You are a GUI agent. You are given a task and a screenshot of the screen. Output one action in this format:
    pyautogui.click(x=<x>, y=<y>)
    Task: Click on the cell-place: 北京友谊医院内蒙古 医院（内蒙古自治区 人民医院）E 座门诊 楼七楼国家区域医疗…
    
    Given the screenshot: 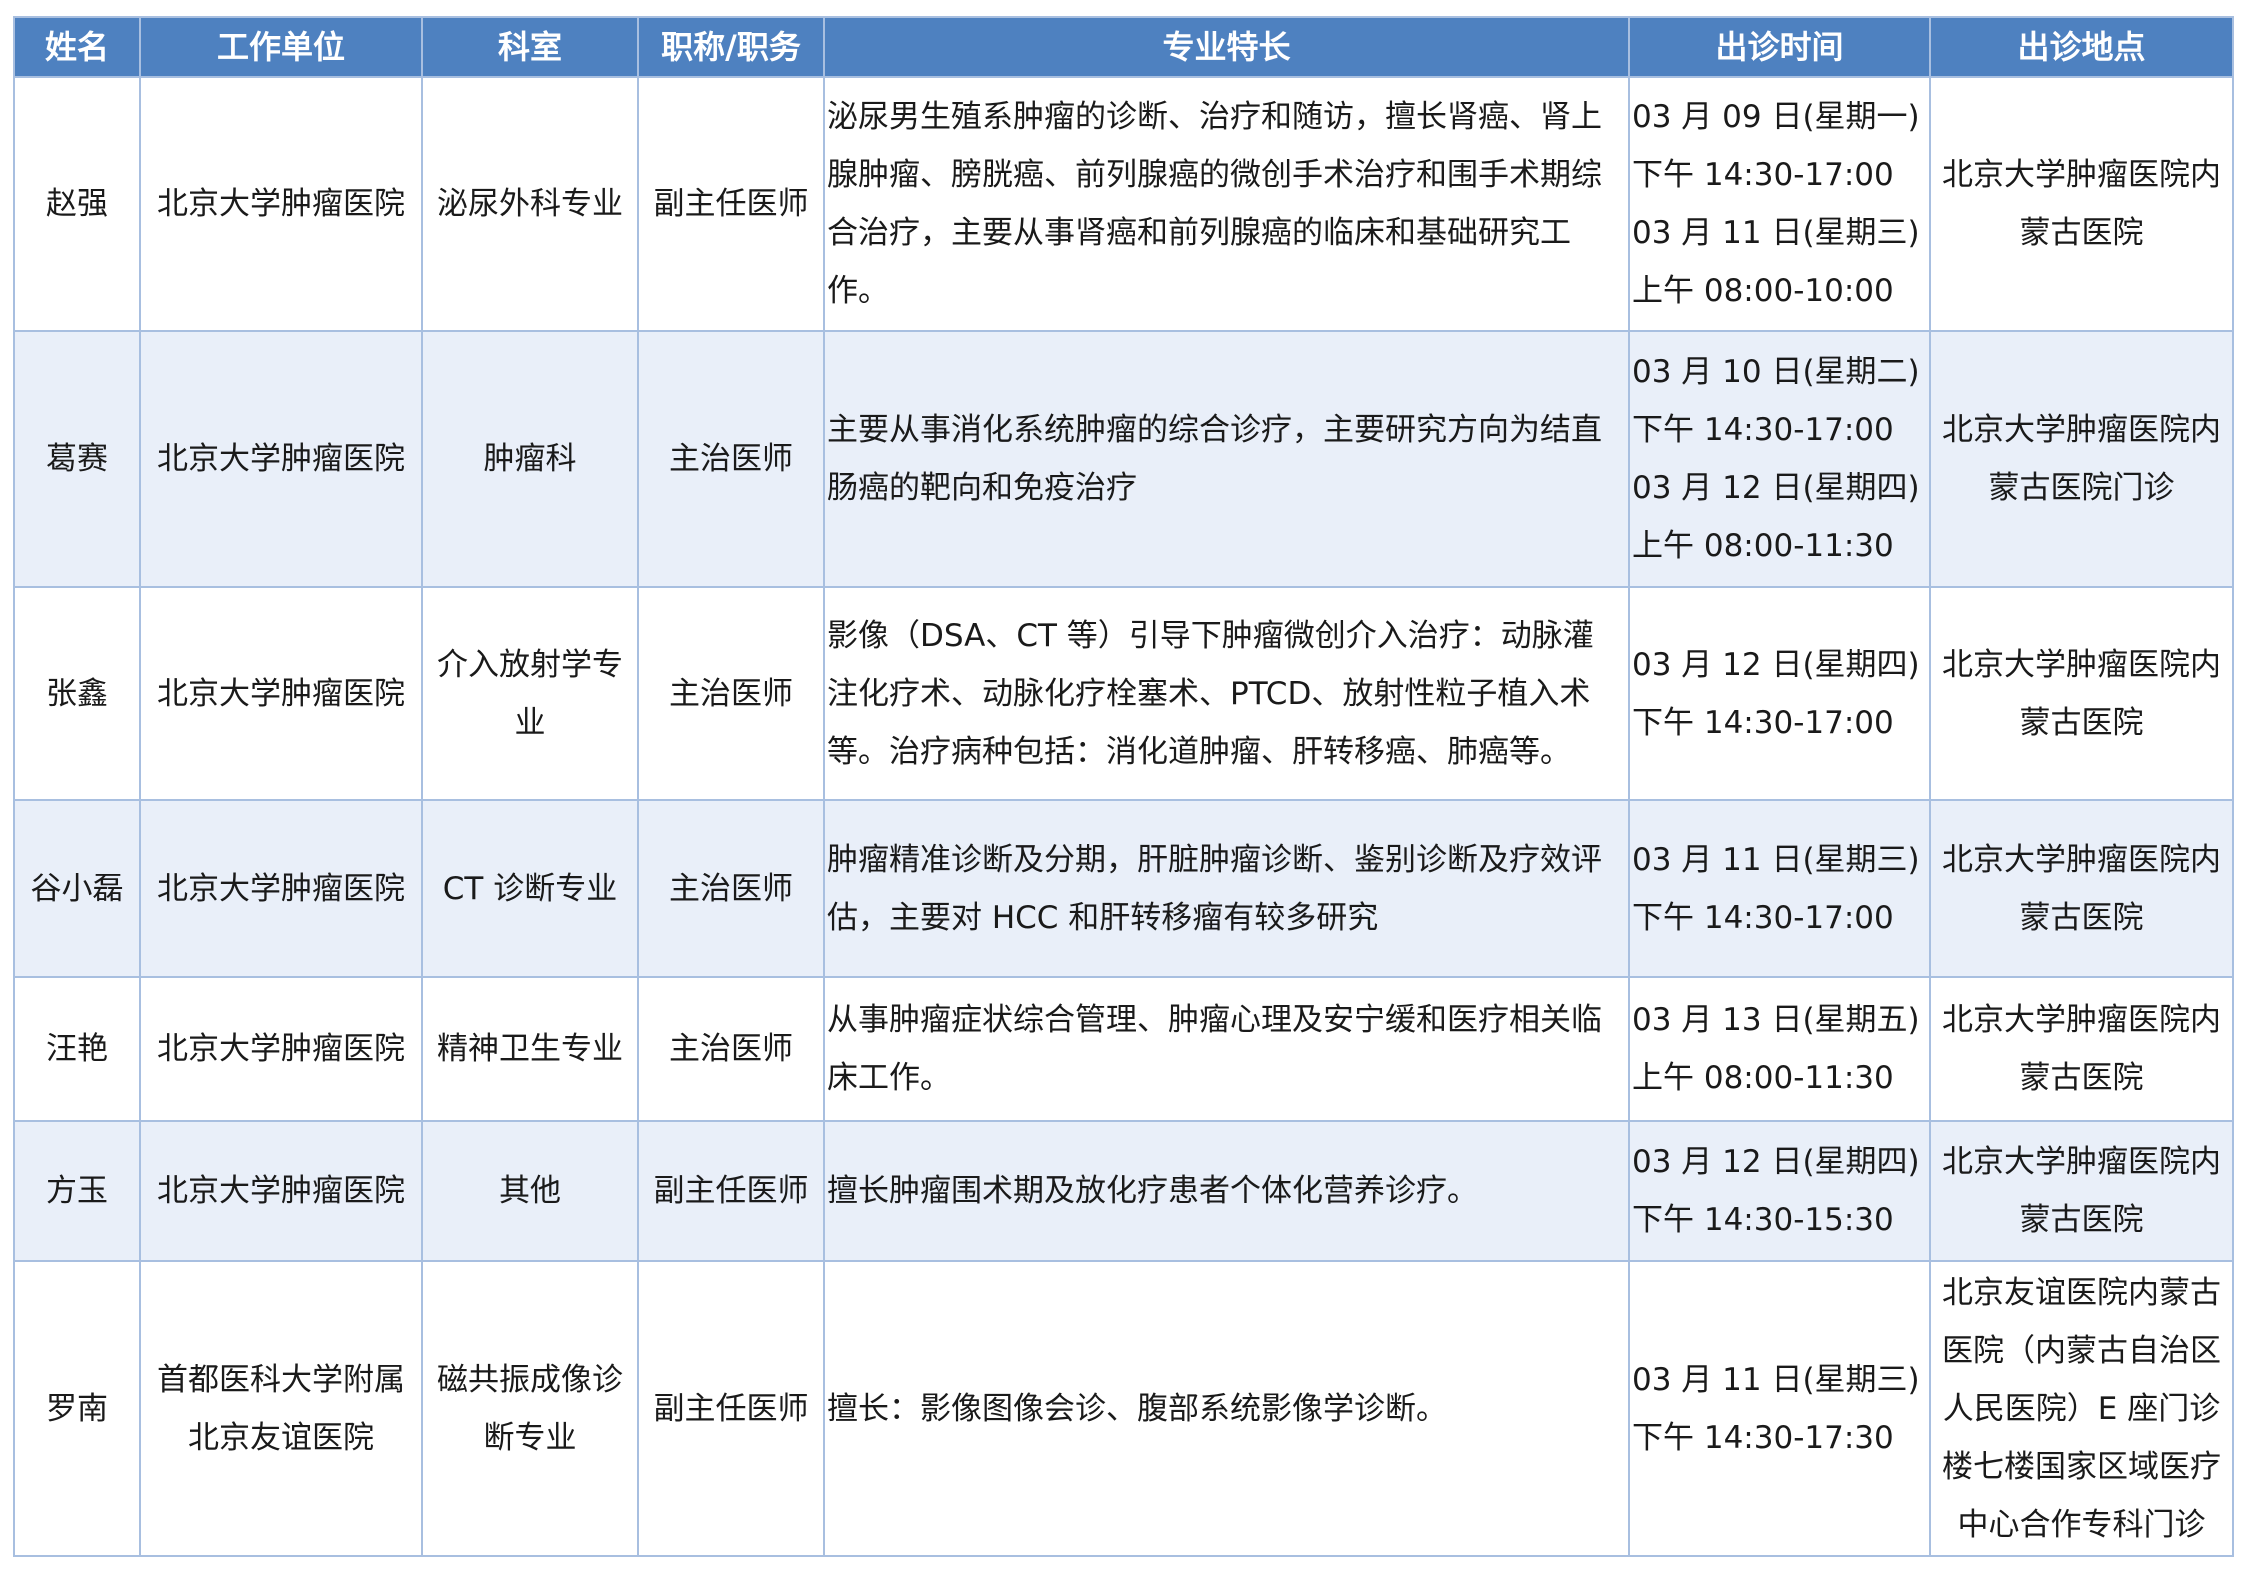 What is the action you would take?
    pyautogui.click(x=2081, y=1408)
    